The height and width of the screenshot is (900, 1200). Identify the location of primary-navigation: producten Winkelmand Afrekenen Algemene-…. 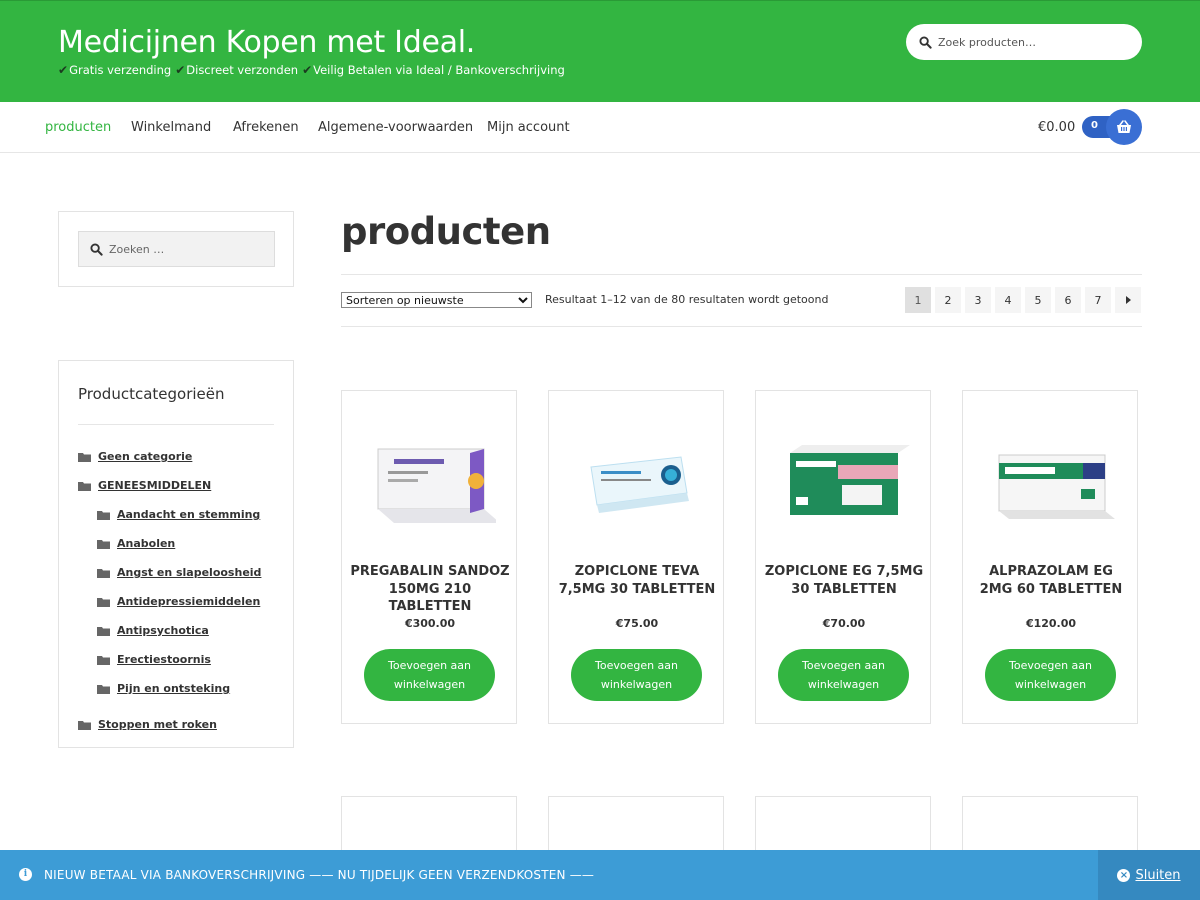
(600, 127).